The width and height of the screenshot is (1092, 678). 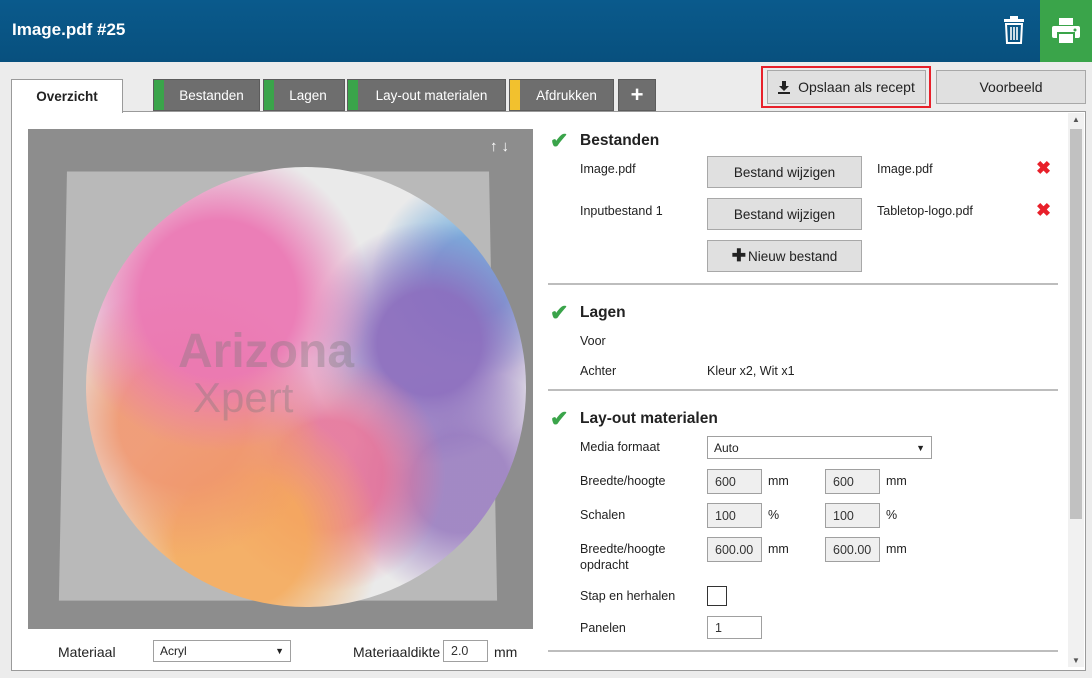 I want to click on media-format-value: Auto, so click(x=726, y=447).